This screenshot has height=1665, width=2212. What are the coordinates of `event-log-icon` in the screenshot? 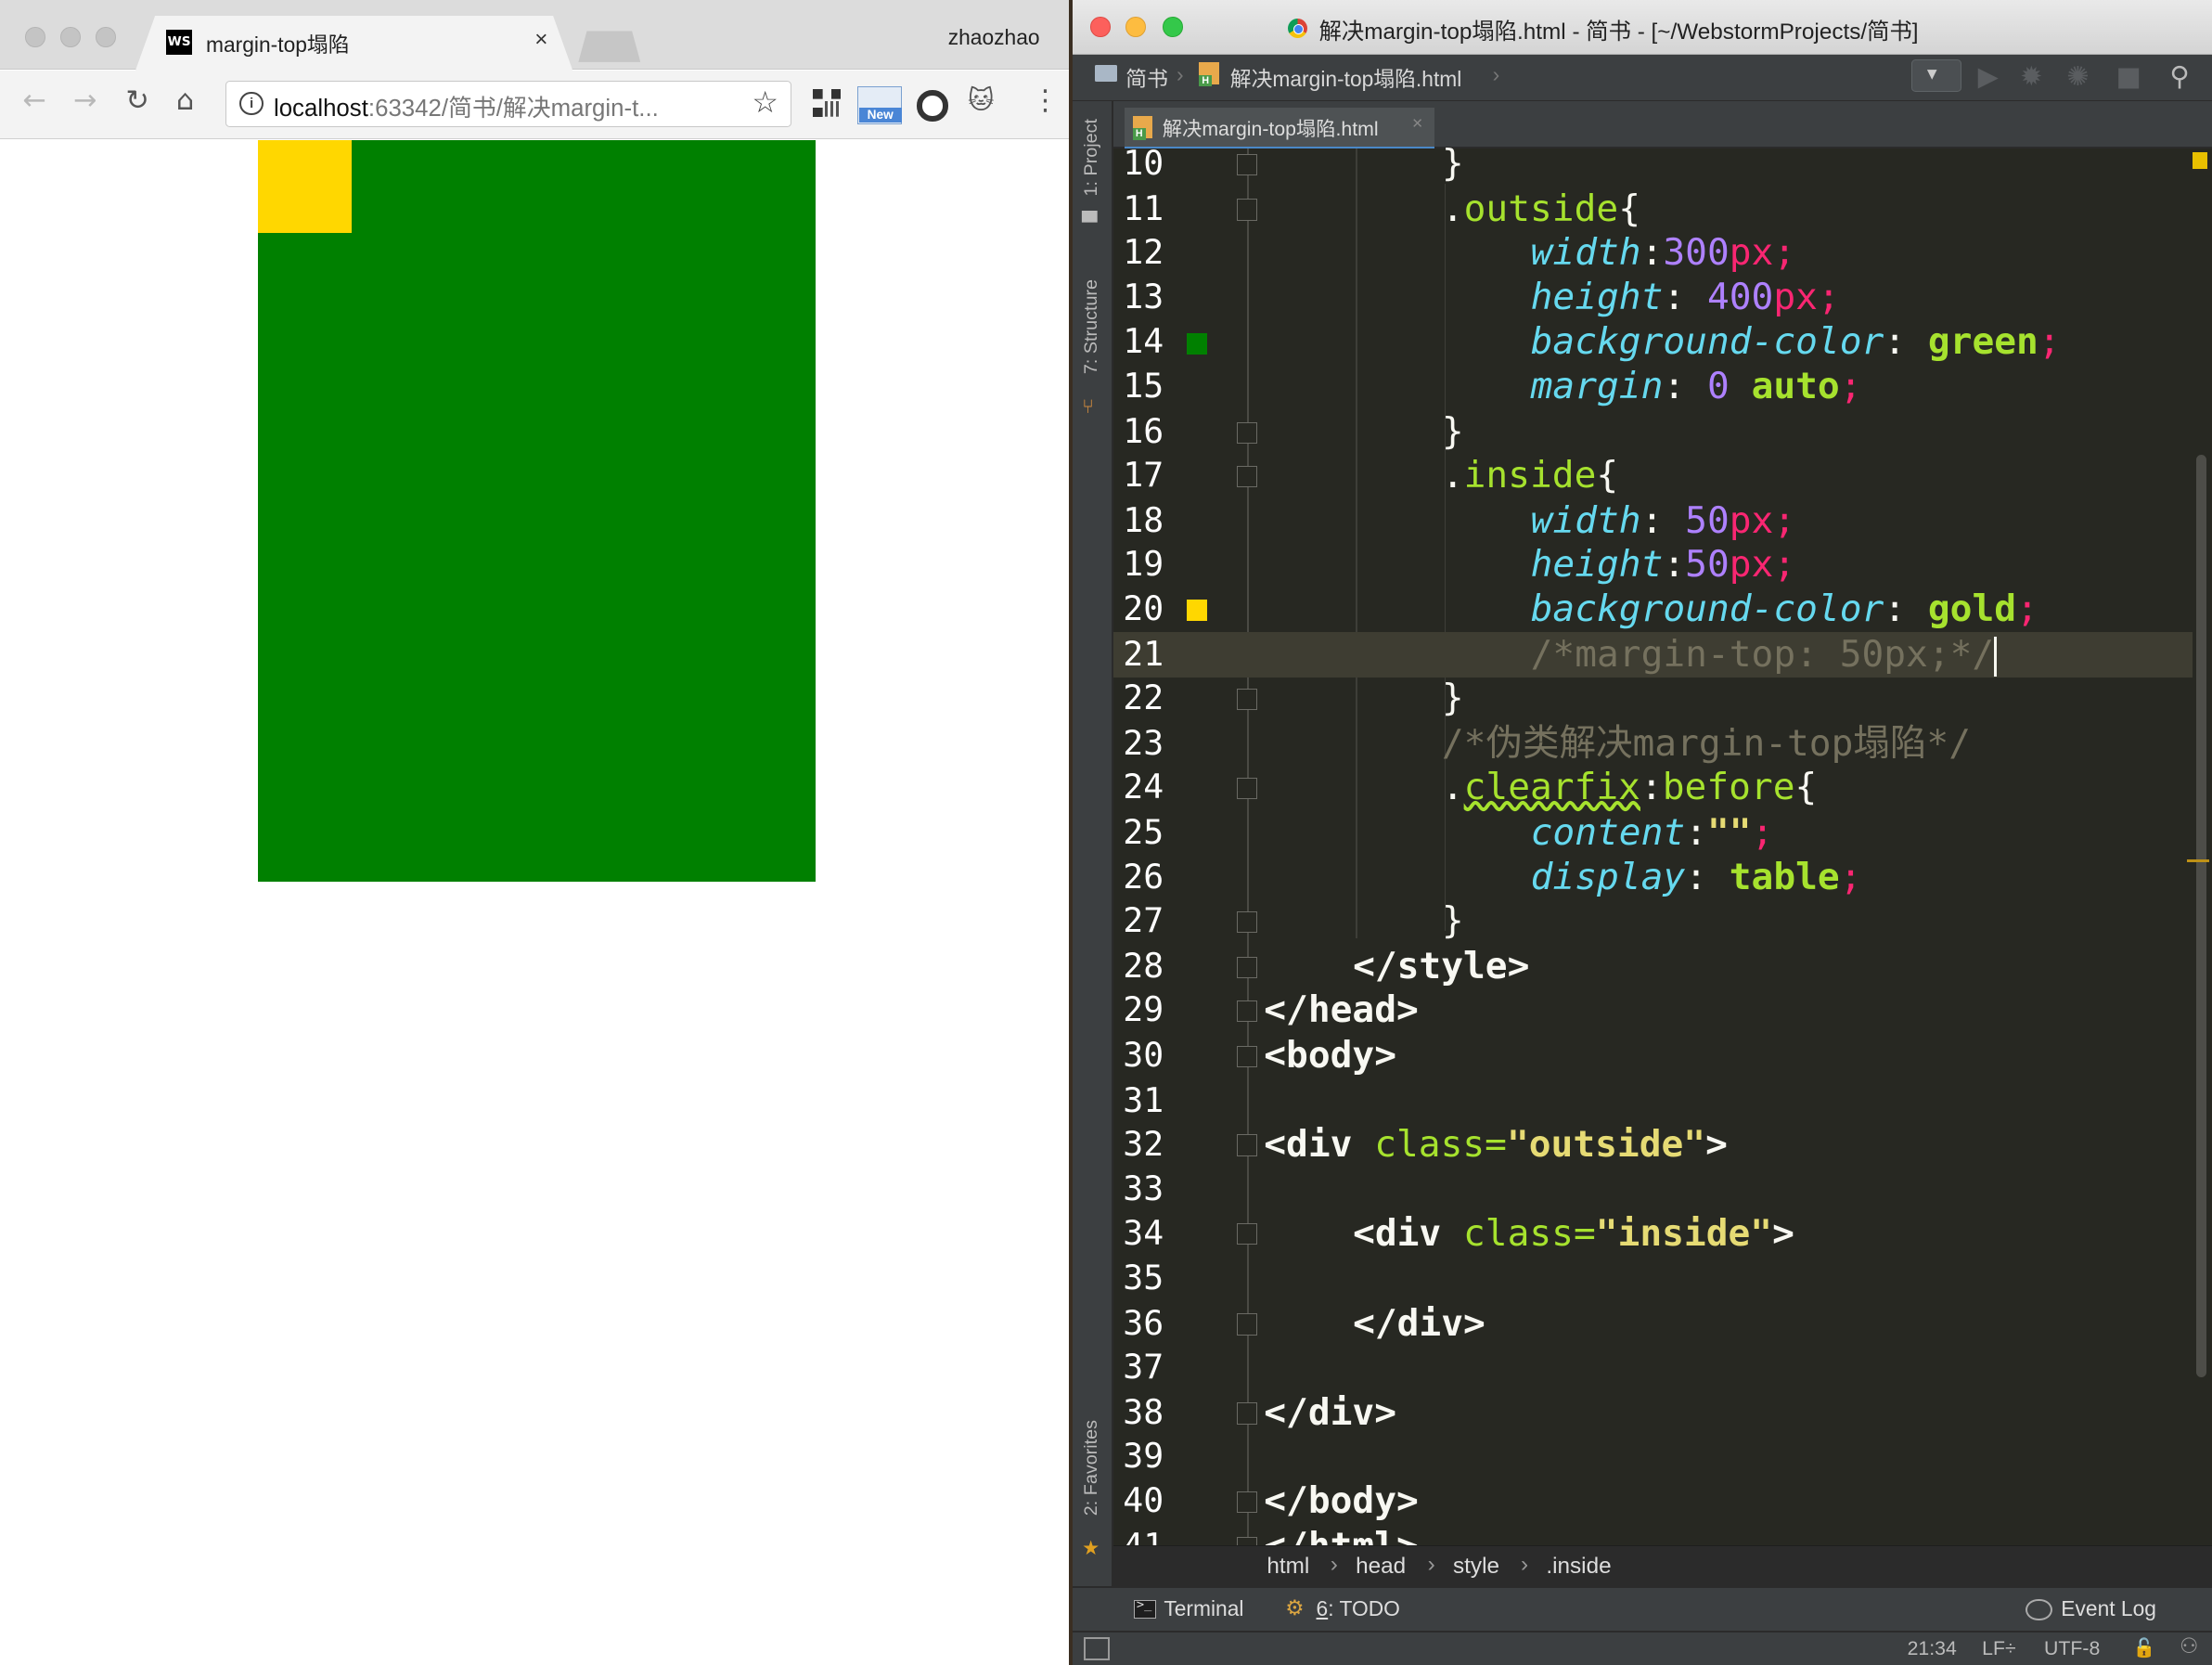 It's located at (2039, 1610).